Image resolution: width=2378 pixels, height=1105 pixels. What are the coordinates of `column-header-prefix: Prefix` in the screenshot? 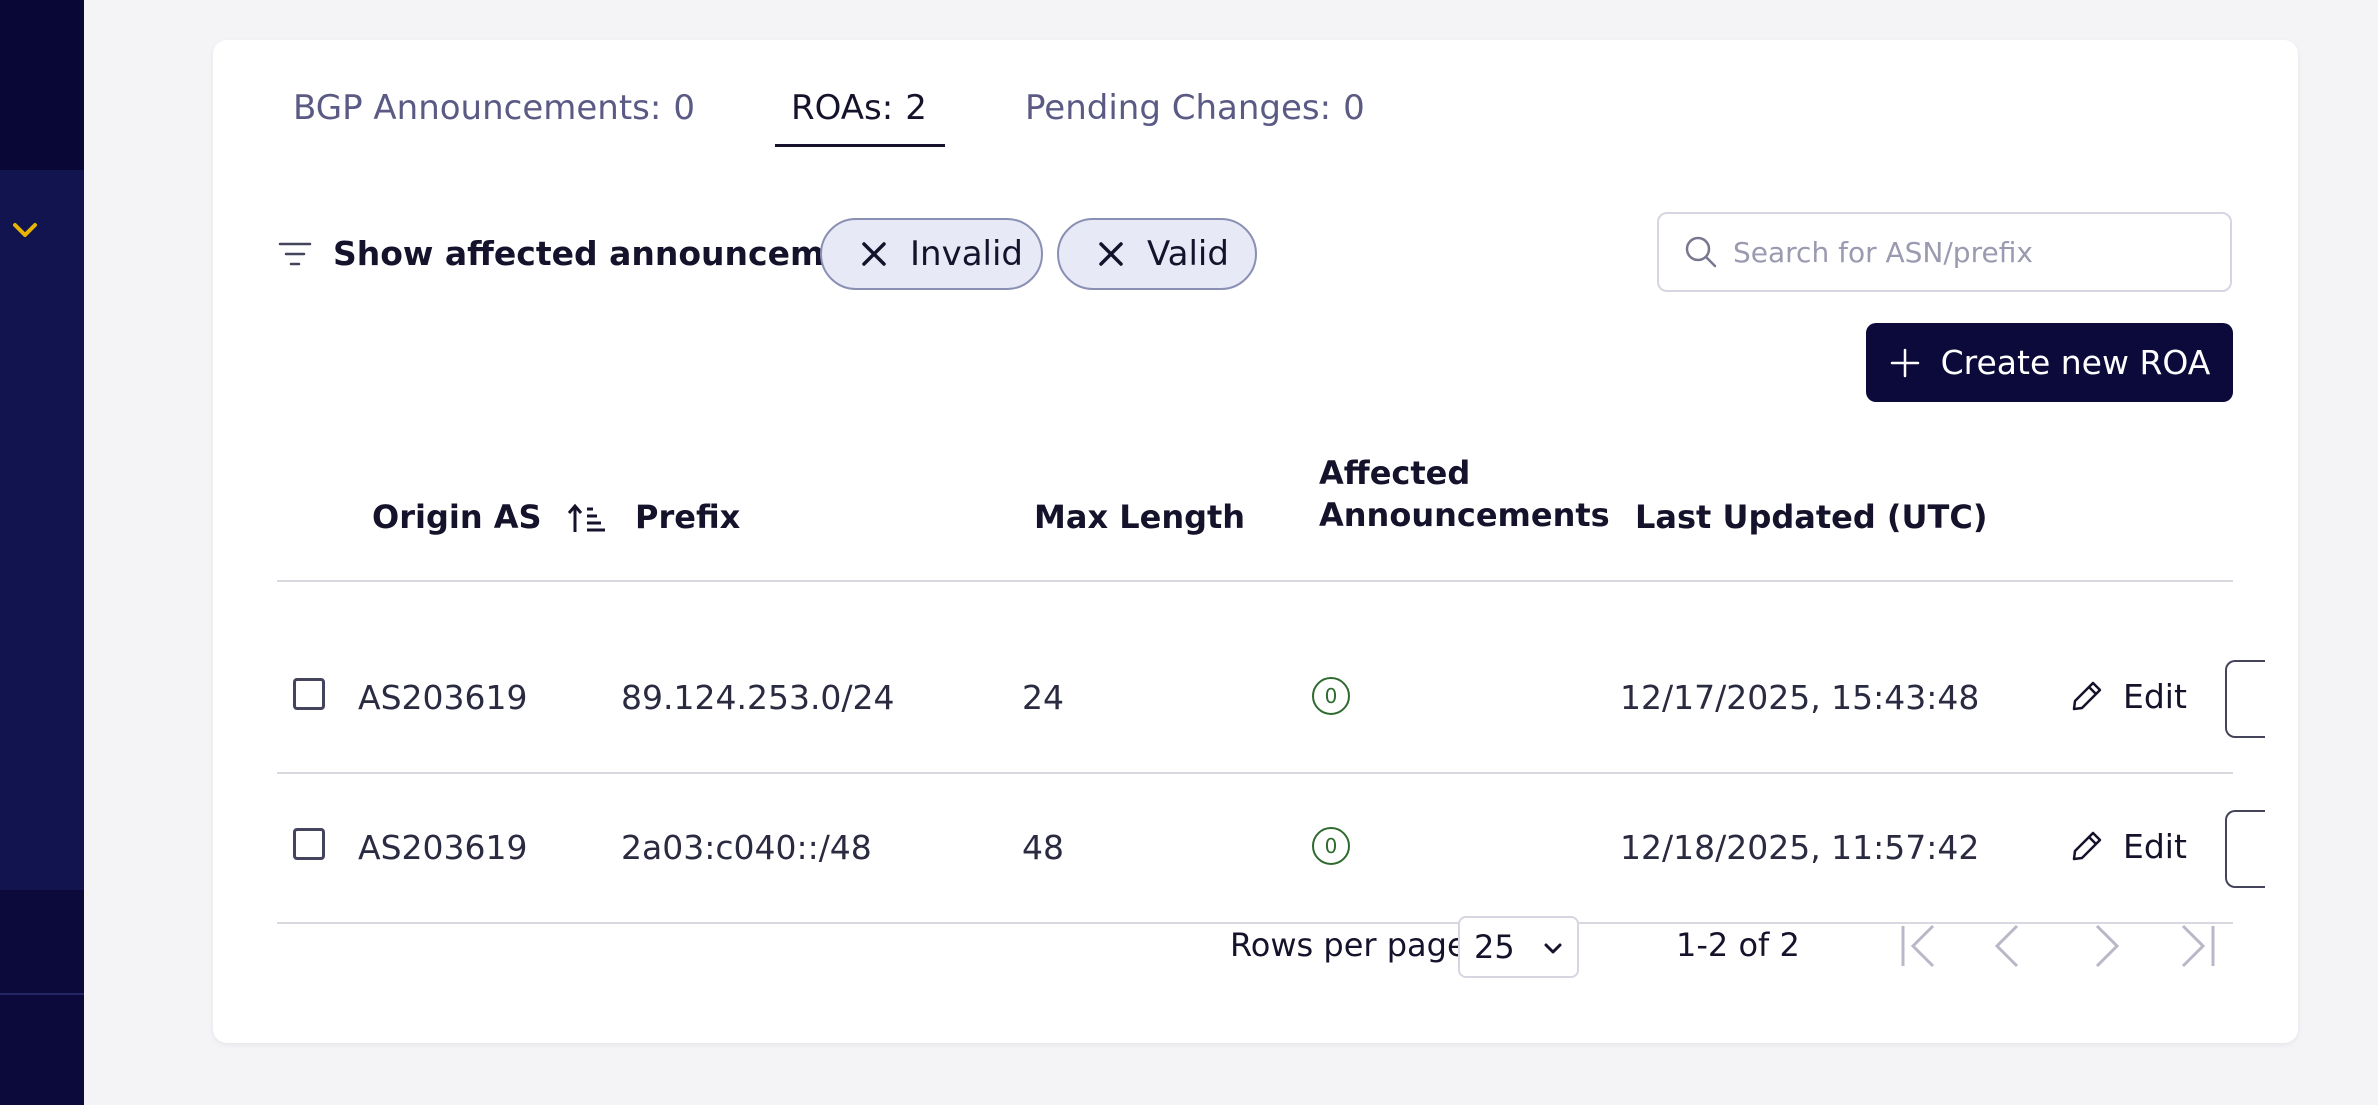 It's located at (687, 517).